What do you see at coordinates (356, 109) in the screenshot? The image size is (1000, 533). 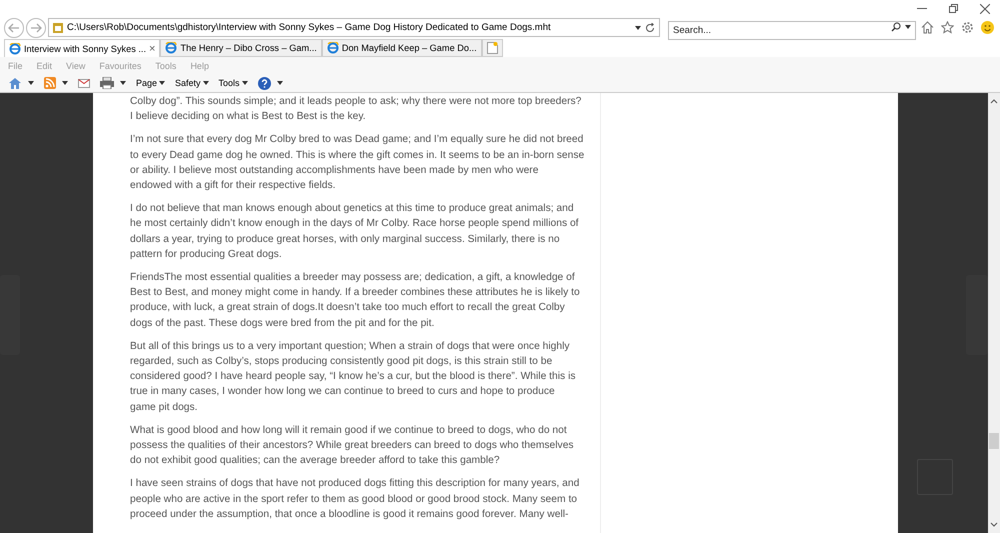 I see `article-paragraph: Colby dog”. This sounds simple; and it leads people to ask; why there were not more top breeders? I believe deciding on what is Best to Best is the key.` at bounding box center [356, 109].